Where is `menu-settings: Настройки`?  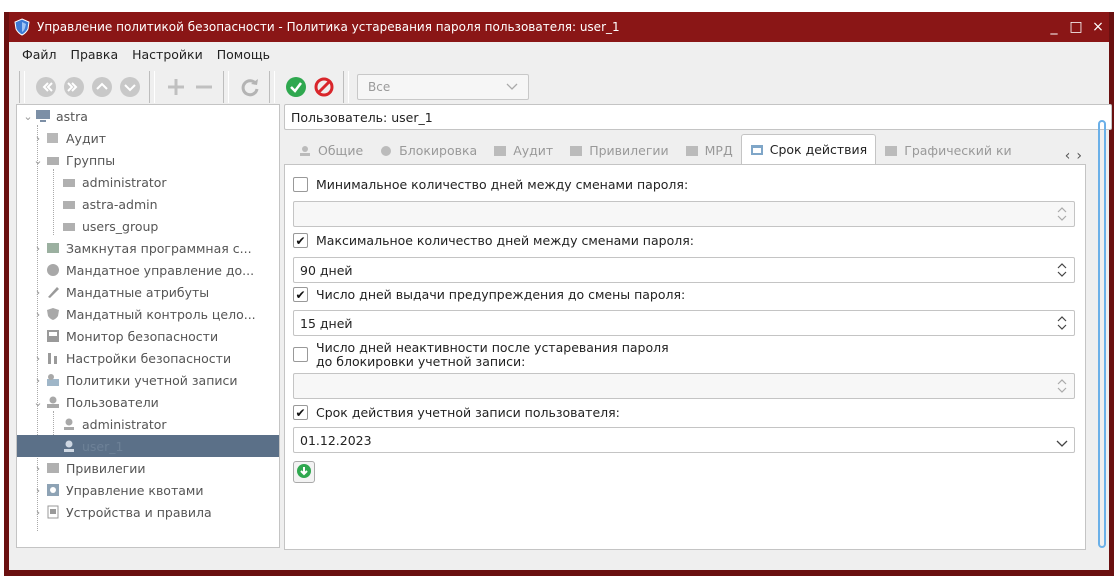
menu-settings: Настройки is located at coordinates (167, 54).